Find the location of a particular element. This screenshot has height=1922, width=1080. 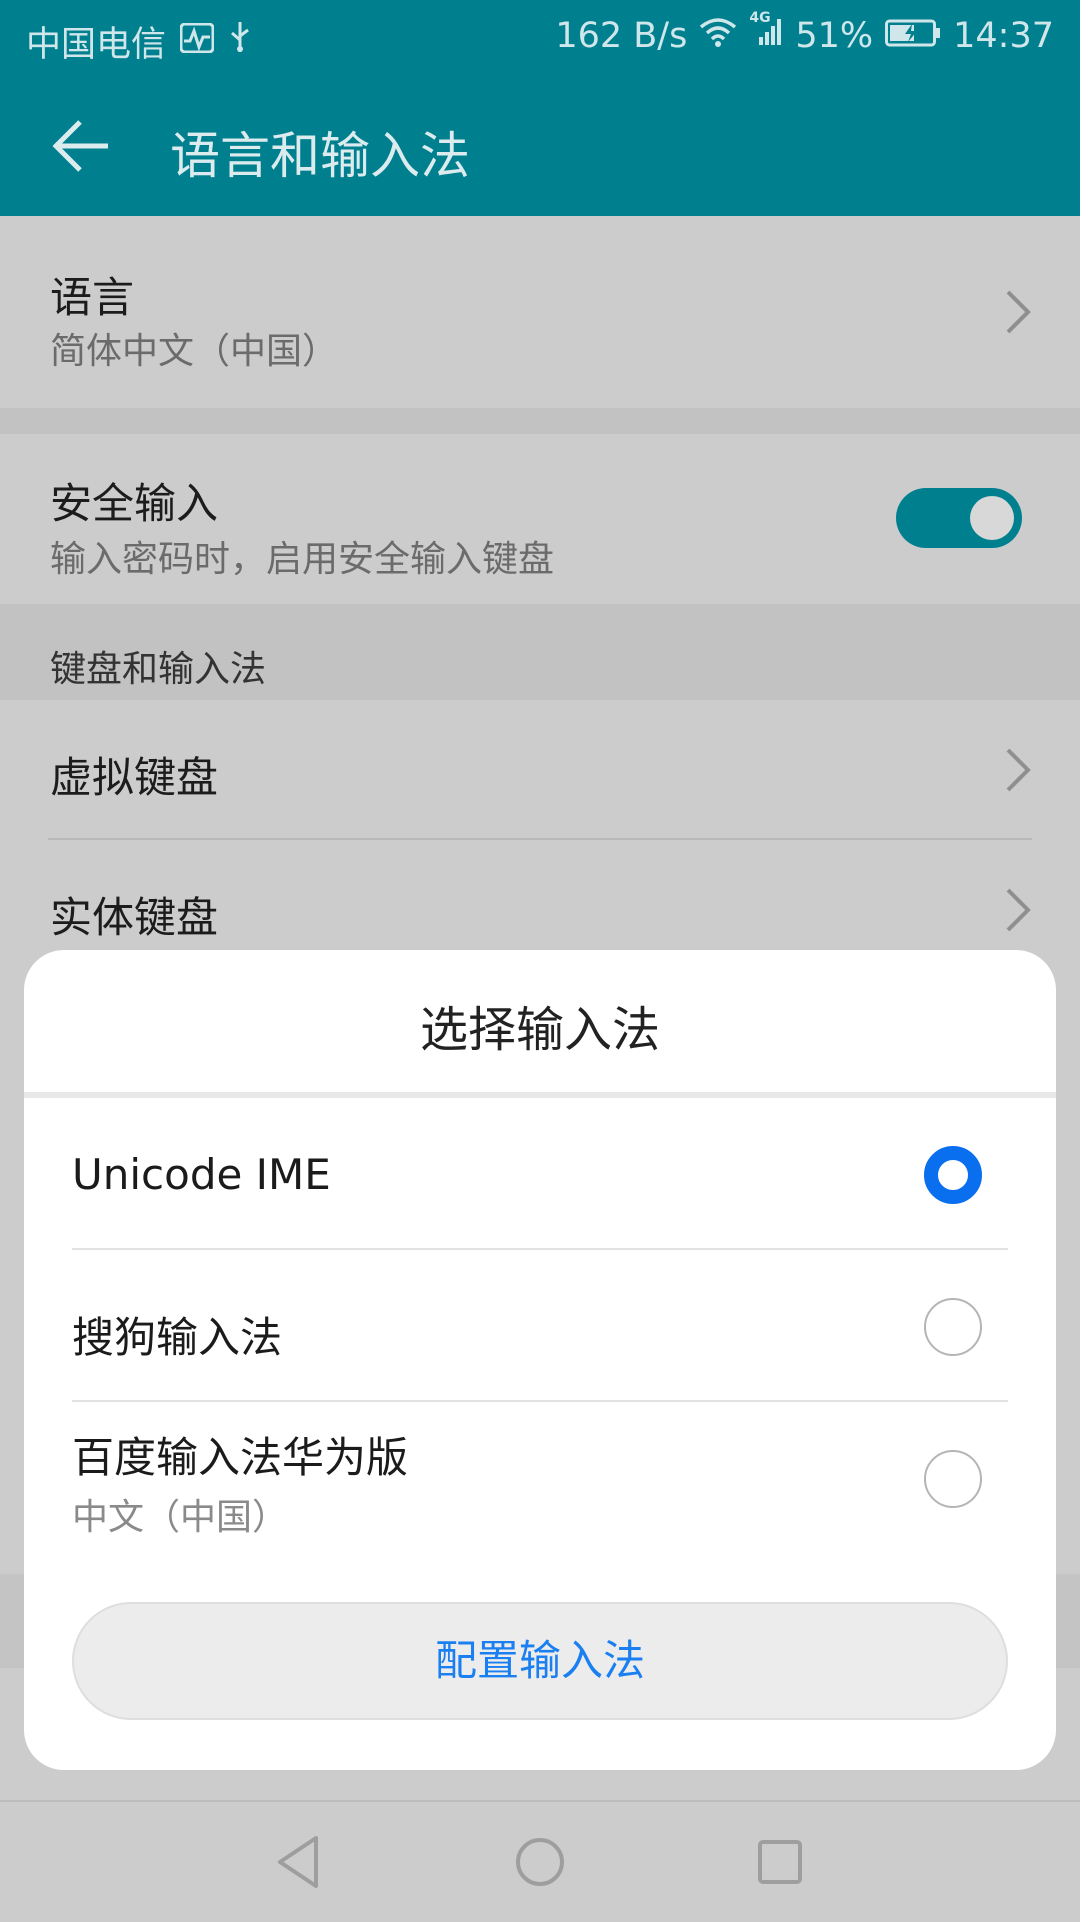

ime-option-label: Unicode IME is located at coordinates (201, 1174).